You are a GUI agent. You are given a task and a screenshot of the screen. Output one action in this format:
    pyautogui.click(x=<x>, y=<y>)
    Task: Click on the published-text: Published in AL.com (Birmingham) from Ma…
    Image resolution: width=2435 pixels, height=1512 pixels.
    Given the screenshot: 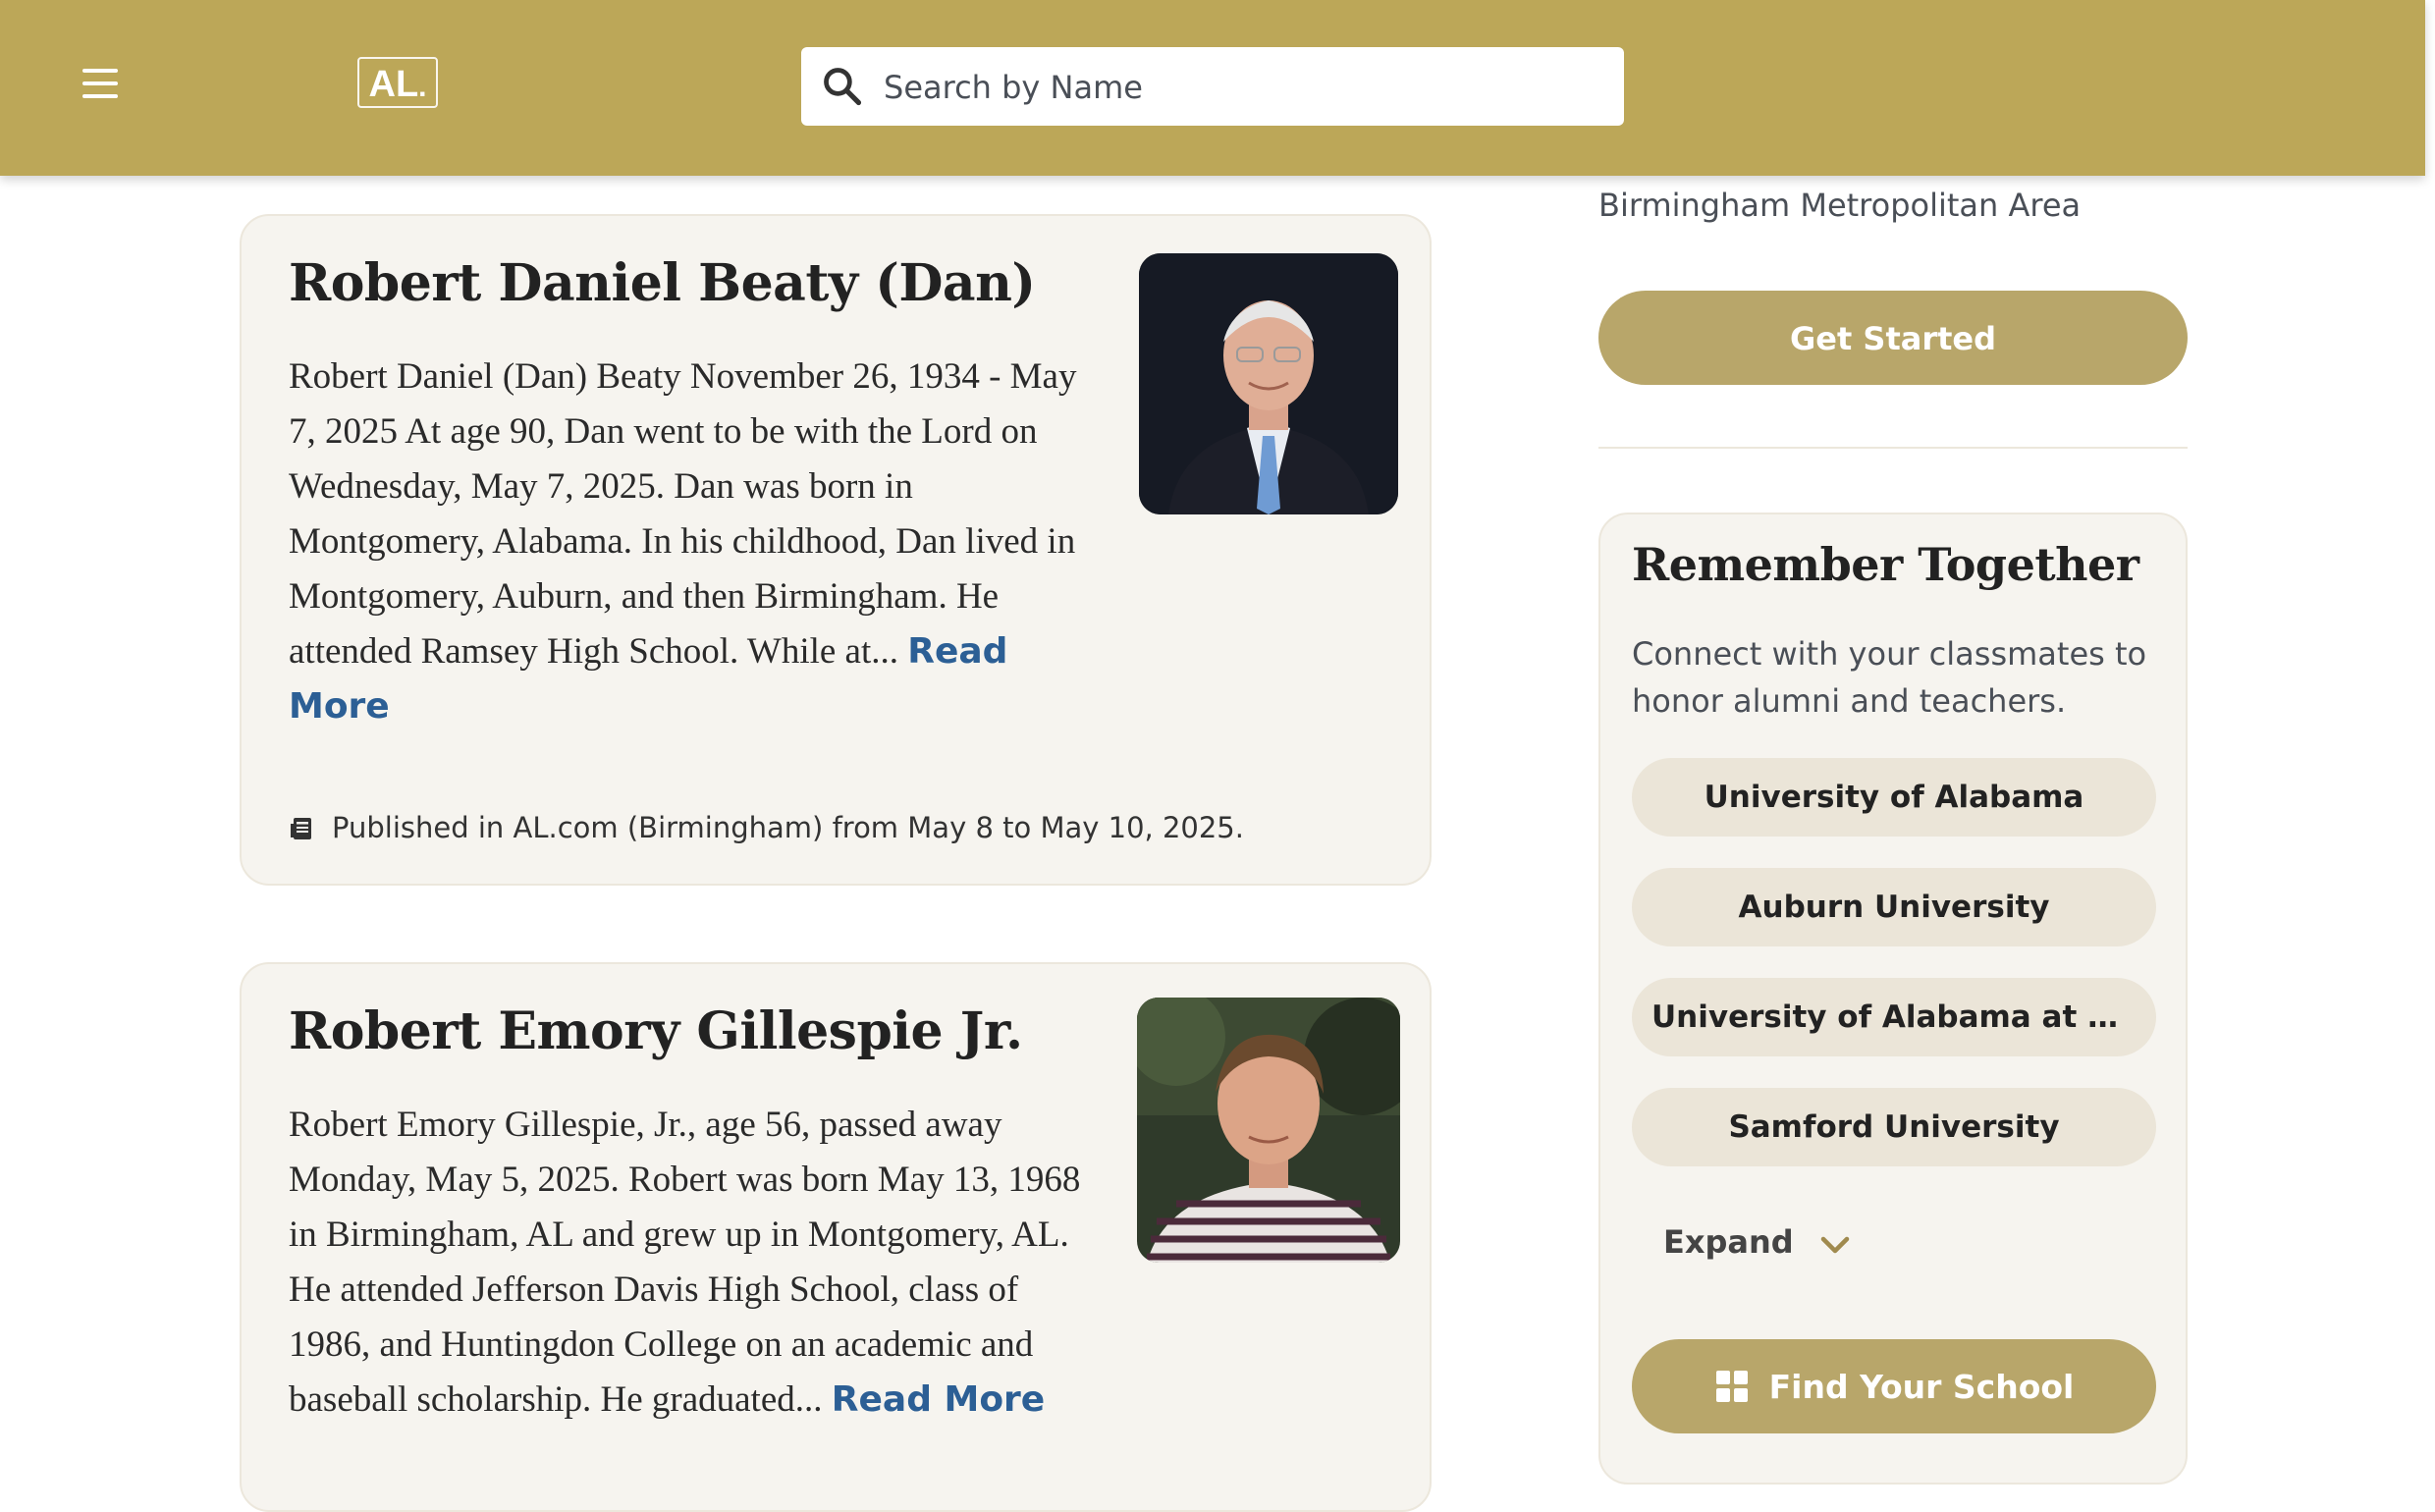 What is the action you would take?
    pyautogui.click(x=788, y=827)
    